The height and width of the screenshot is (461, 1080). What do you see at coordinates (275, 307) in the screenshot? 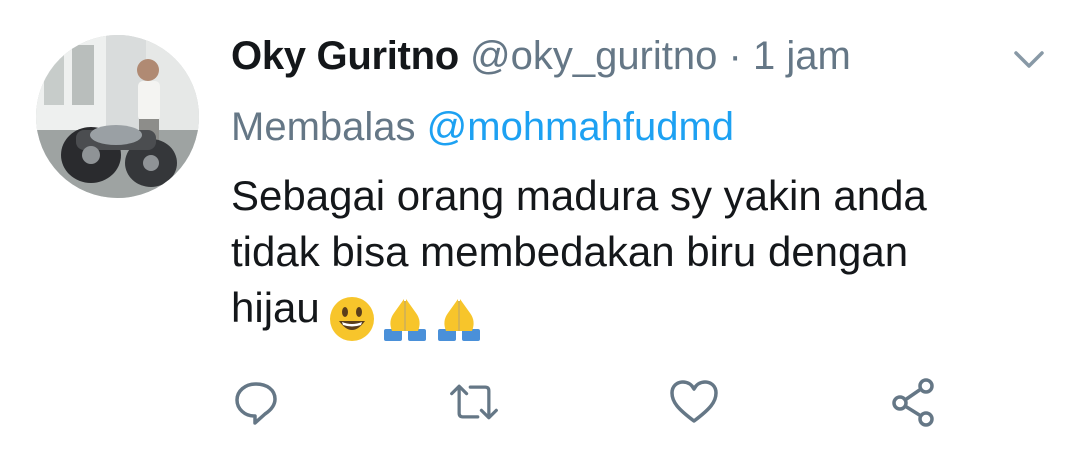
I see `tweet-text-line-text: hijau` at bounding box center [275, 307].